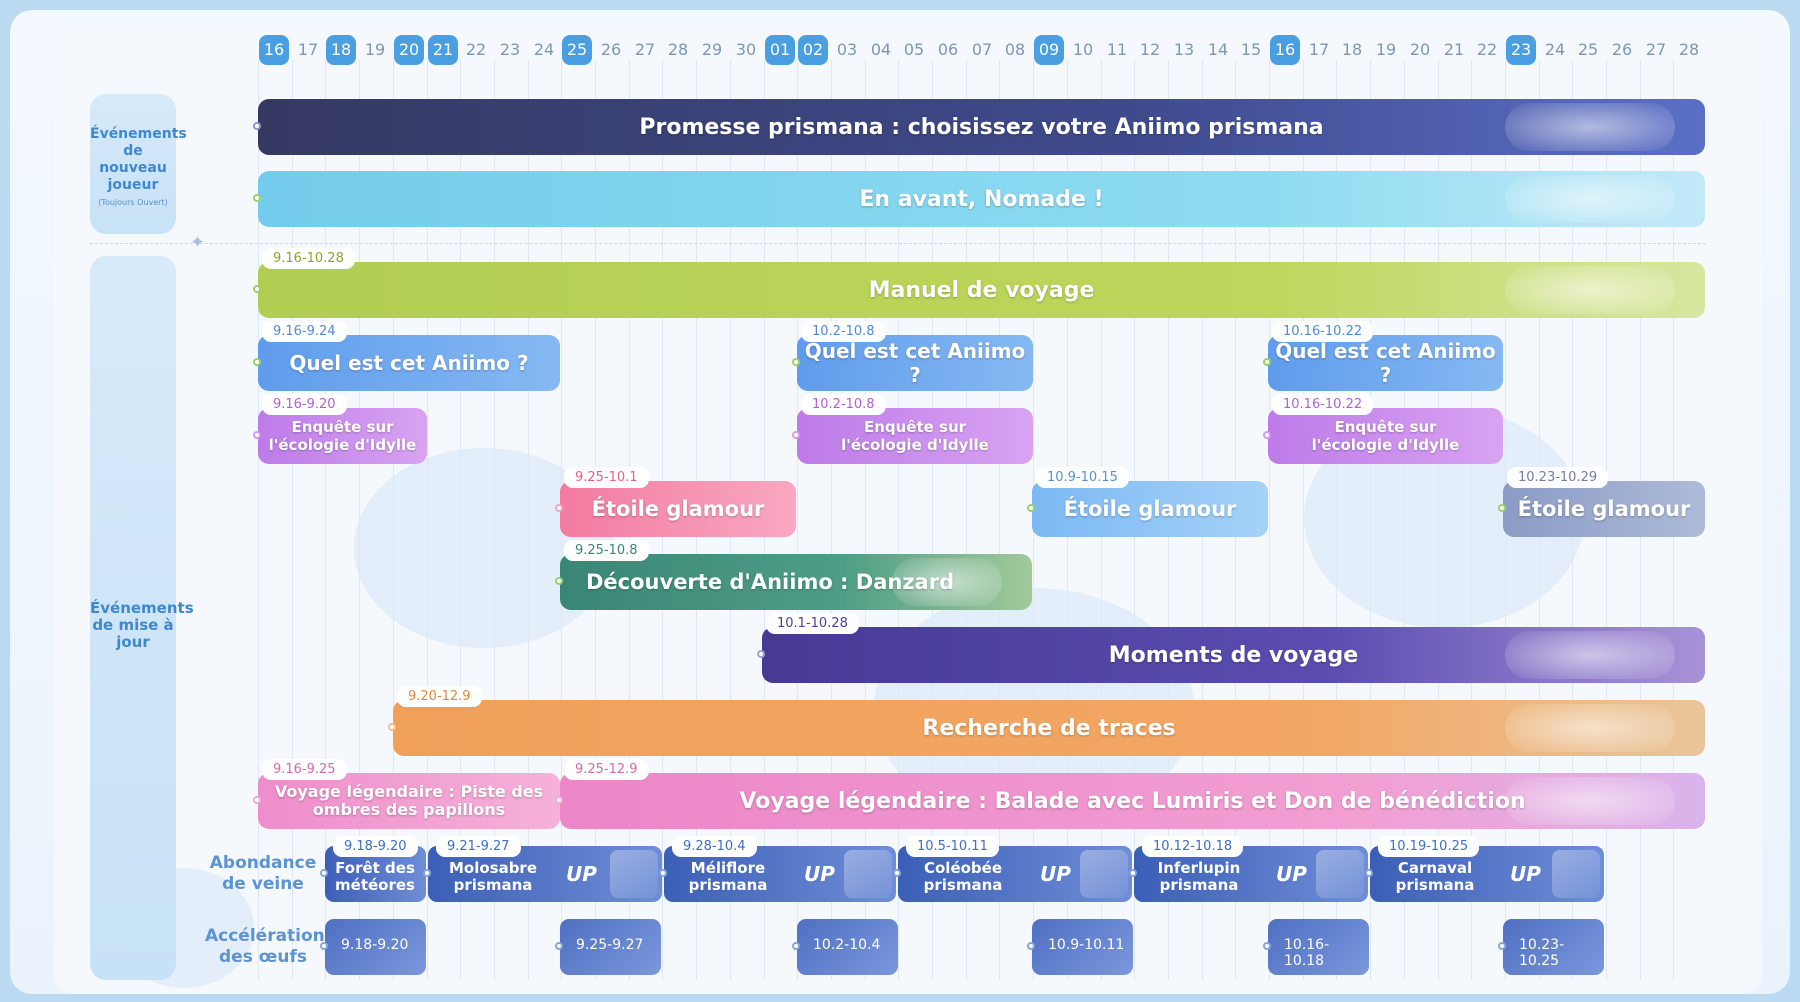 The image size is (1800, 1002). What do you see at coordinates (493, 876) in the screenshot?
I see `up-event-name: Molosabre prismana` at bounding box center [493, 876].